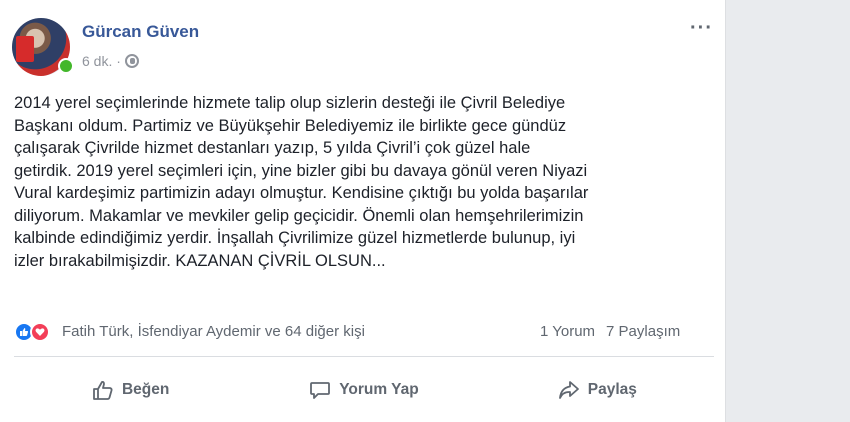 This screenshot has width=850, height=422. Describe the element at coordinates (320, 390) in the screenshot. I see `comment-icon` at that location.